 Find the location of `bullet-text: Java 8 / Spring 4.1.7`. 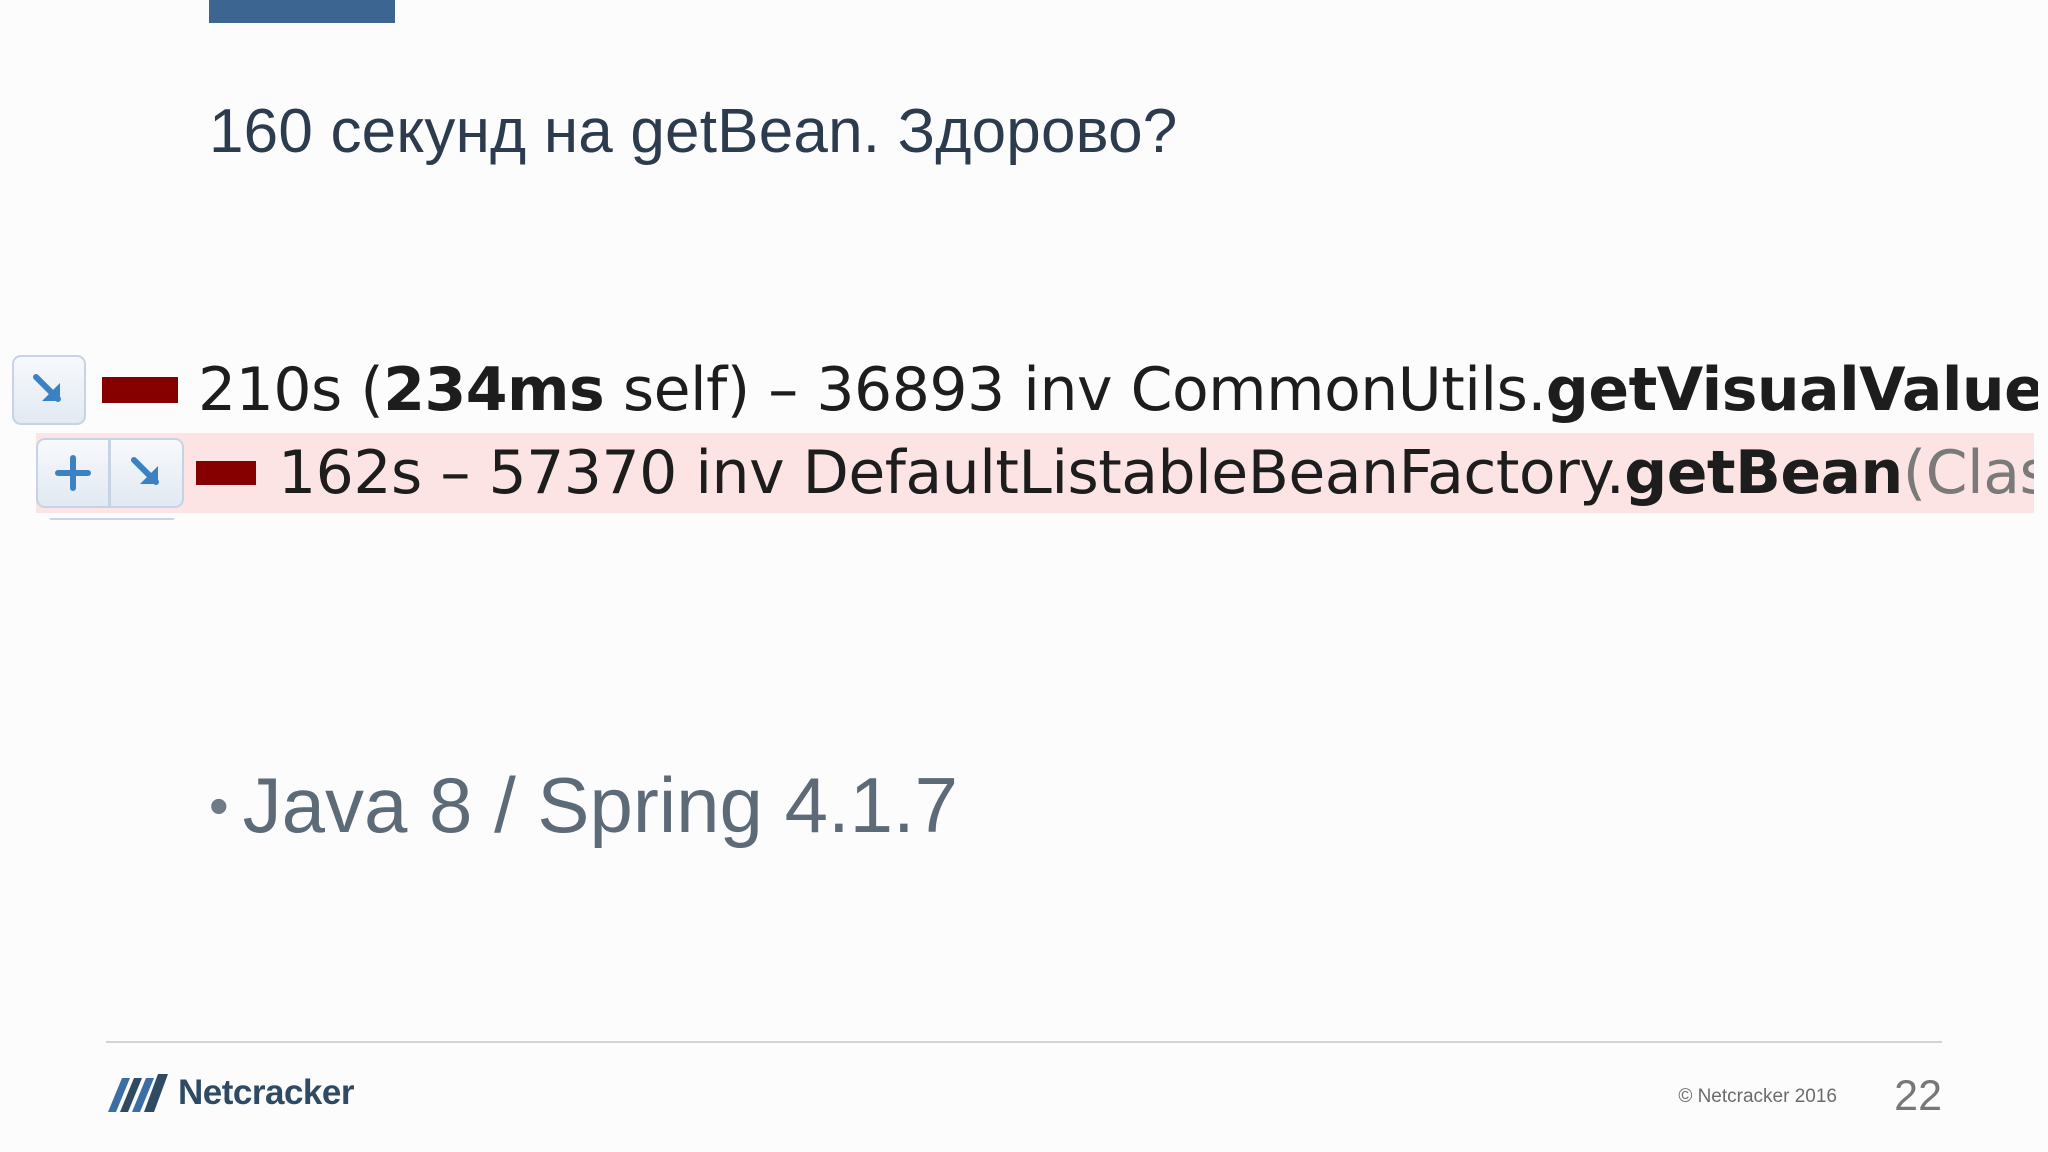

bullet-text: Java 8 / Spring 4.1.7 is located at coordinates (600, 805).